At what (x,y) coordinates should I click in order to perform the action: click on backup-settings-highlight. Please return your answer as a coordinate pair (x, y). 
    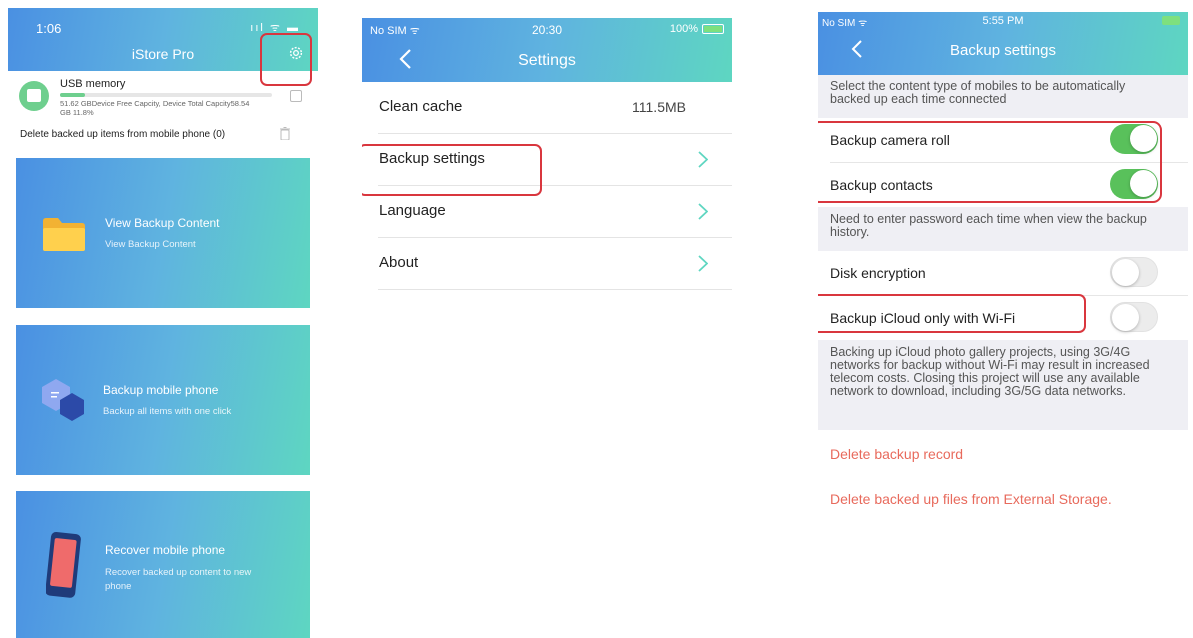
    Looking at the image, I should click on (452, 170).